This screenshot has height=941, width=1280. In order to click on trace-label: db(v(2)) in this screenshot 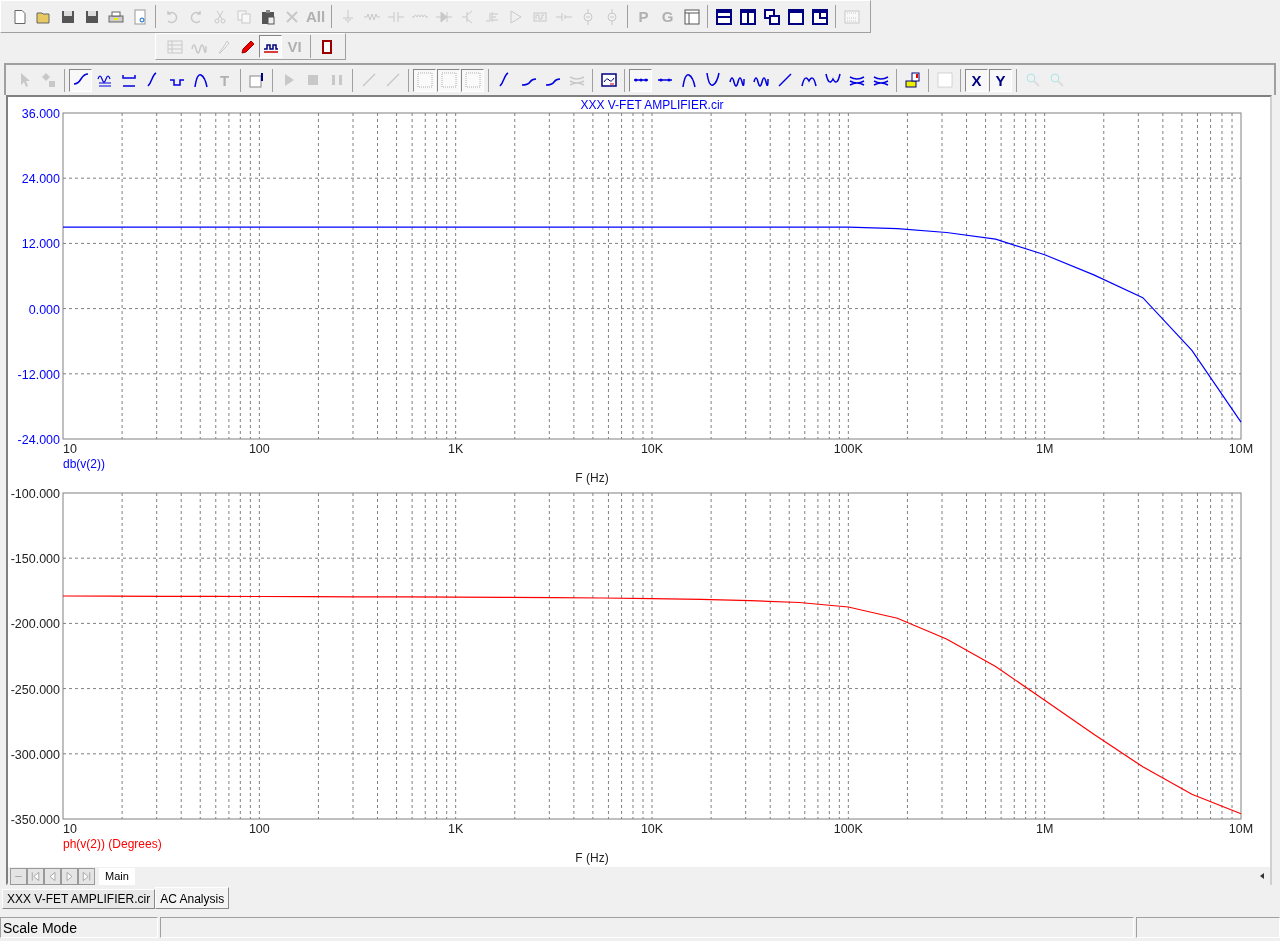, I will do `click(84, 464)`.